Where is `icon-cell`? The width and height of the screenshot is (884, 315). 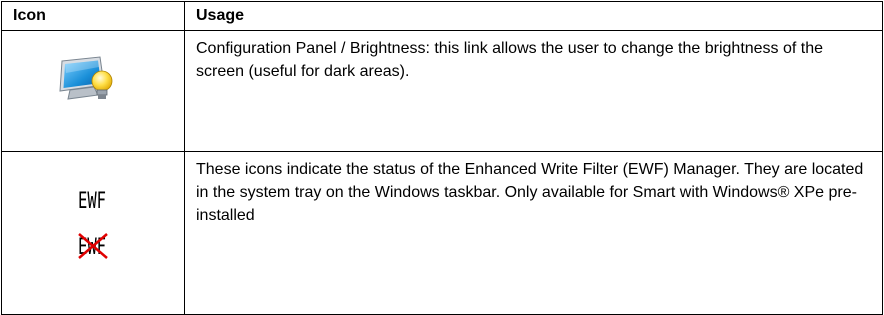 icon-cell is located at coordinates (93, 91).